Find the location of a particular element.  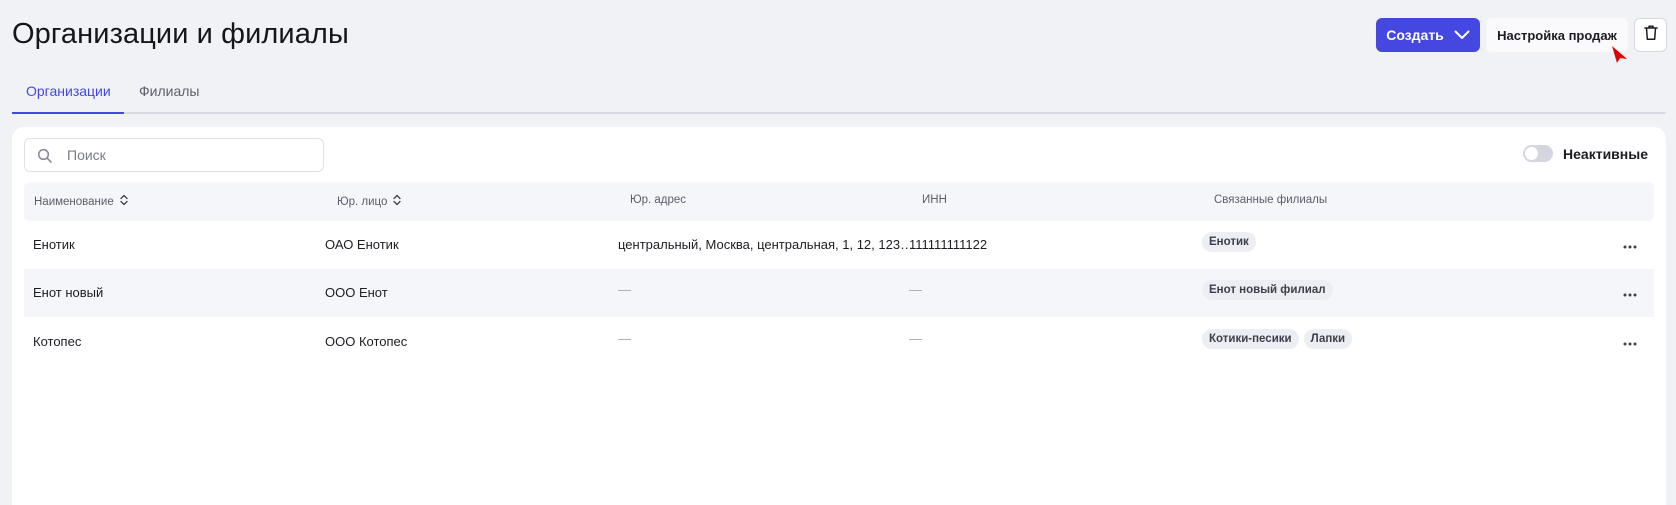

create-button: Создать is located at coordinates (1428, 35).